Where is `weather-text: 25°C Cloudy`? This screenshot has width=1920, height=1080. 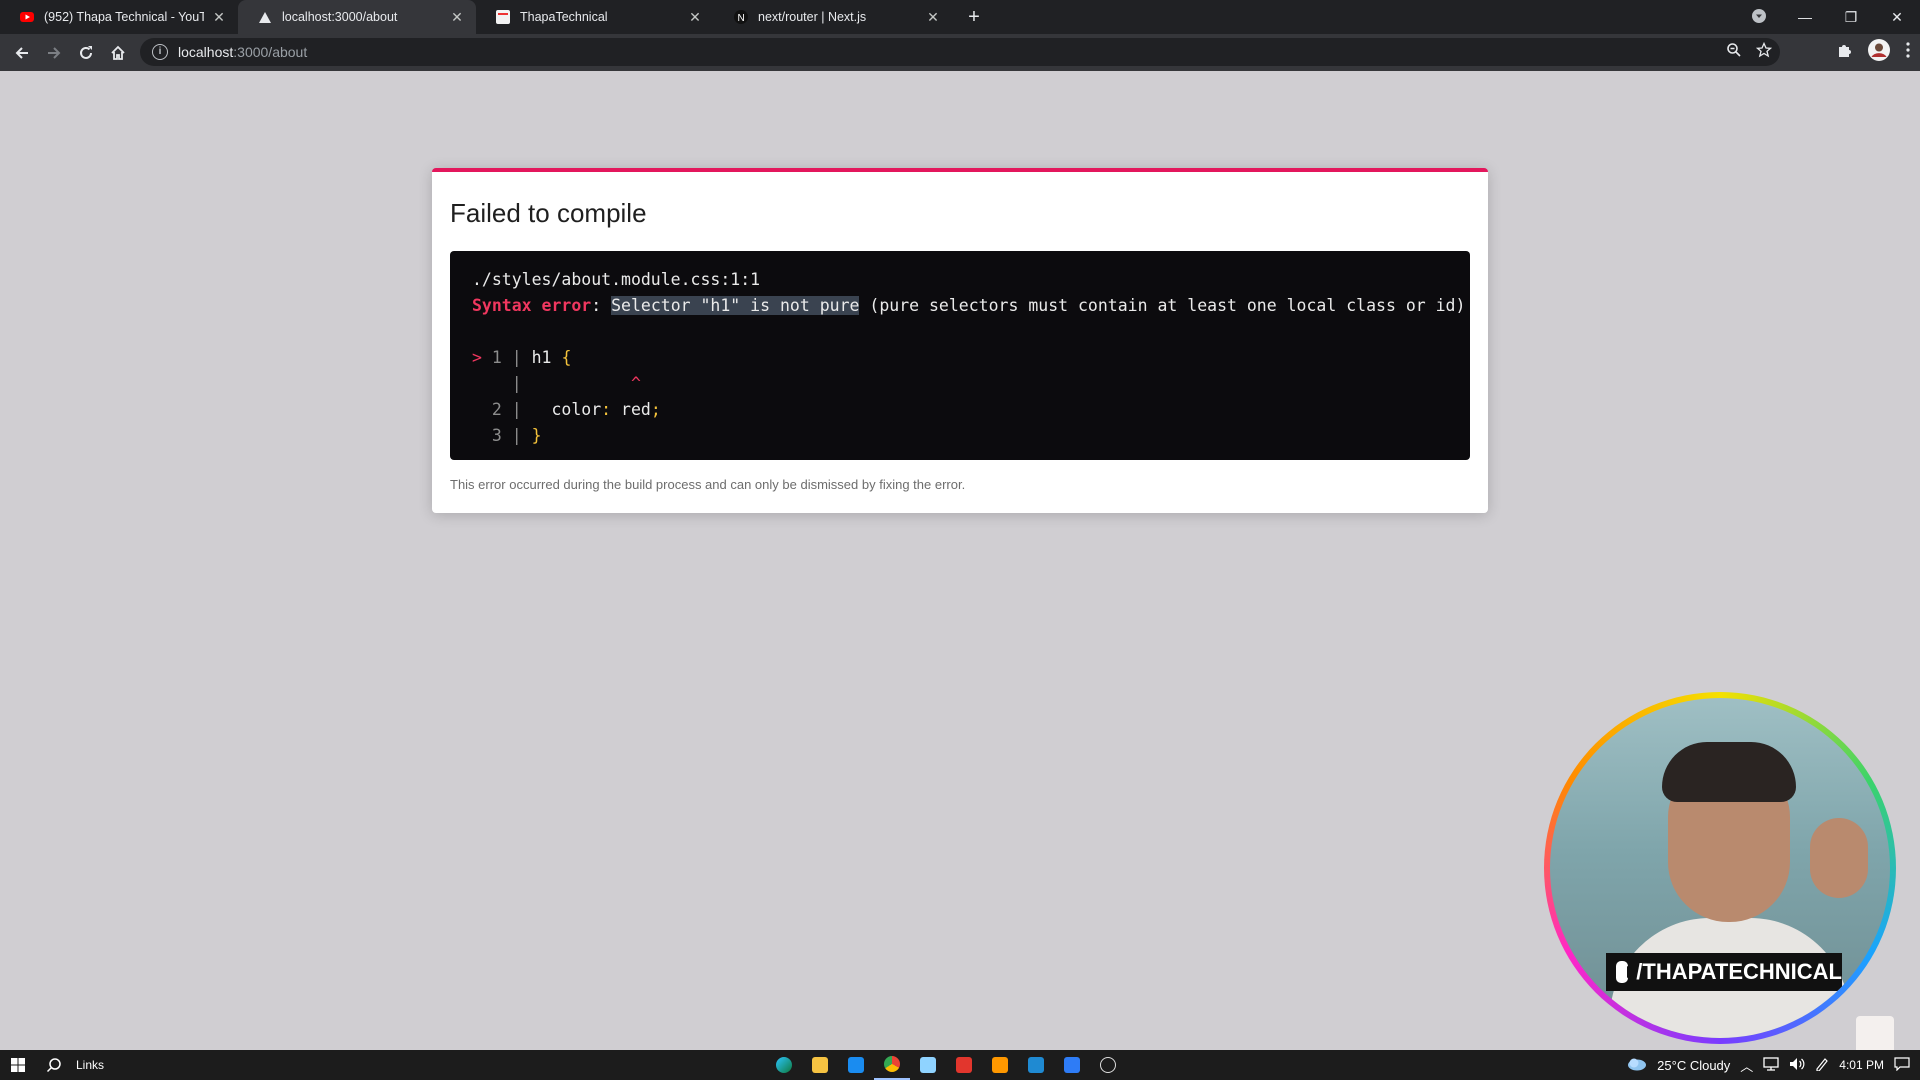
weather-text: 25°C Cloudy is located at coordinates (1693, 1065).